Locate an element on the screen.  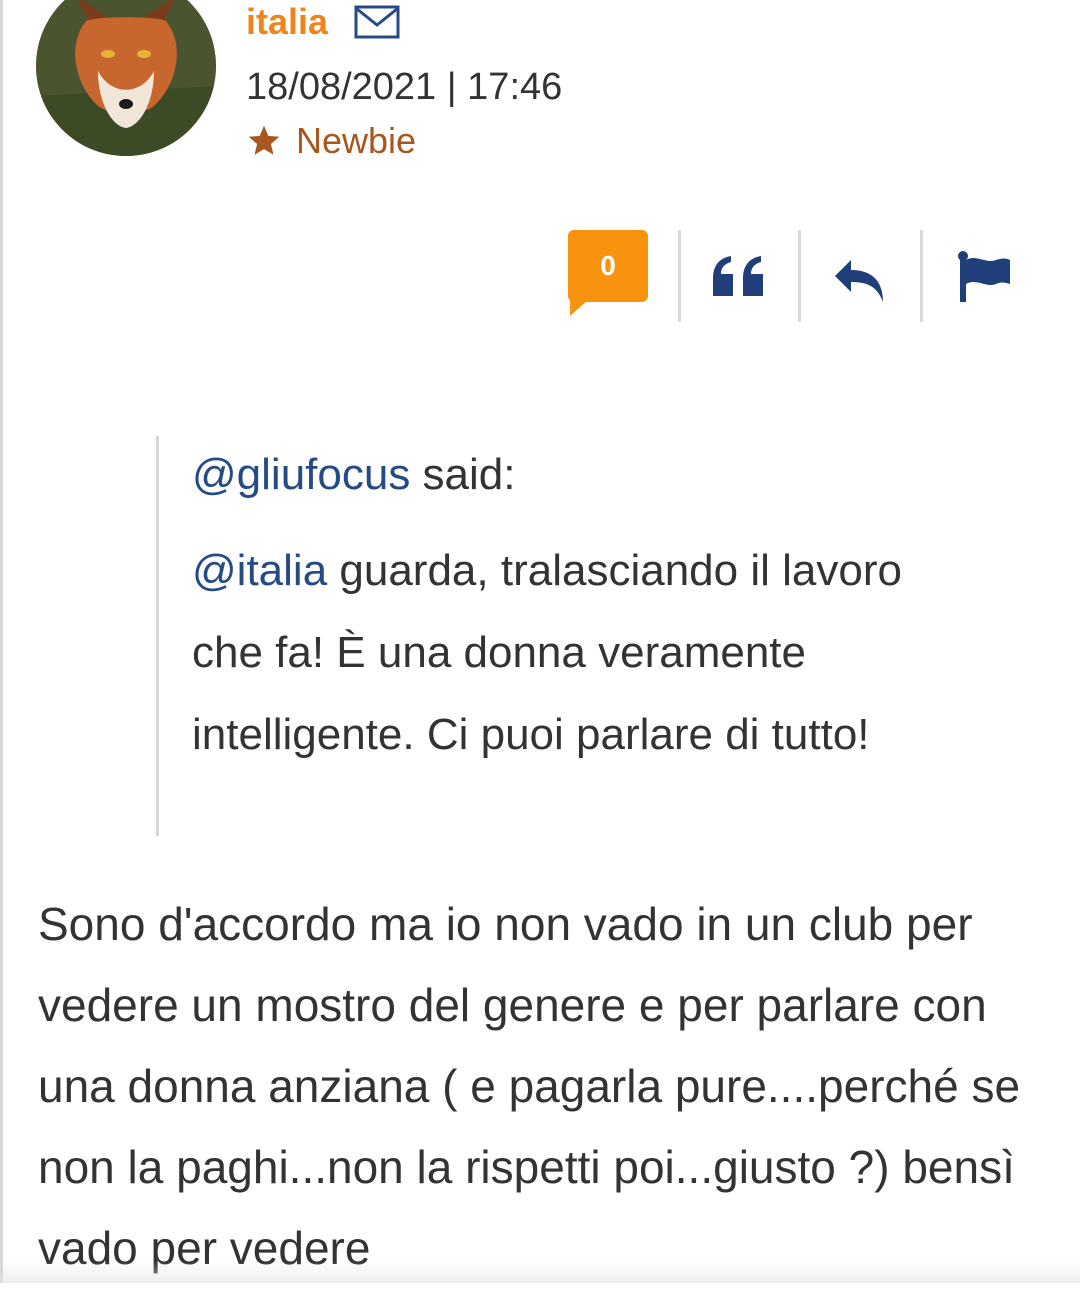
author-row: italia is located at coordinates (323, 22).